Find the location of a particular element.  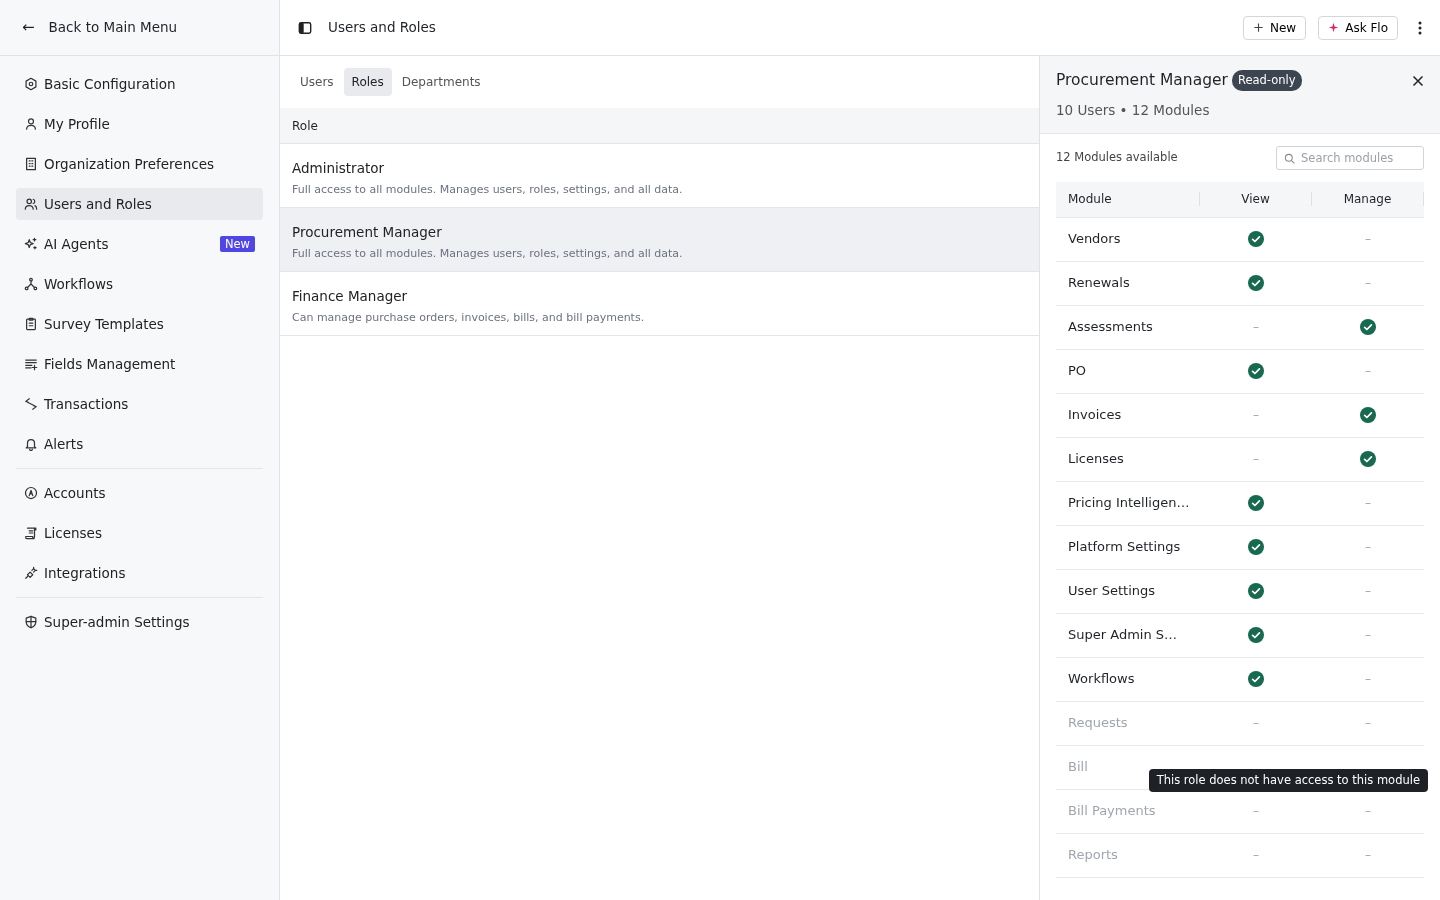

sidebar-item: Survey Templates is located at coordinates (139, 324).